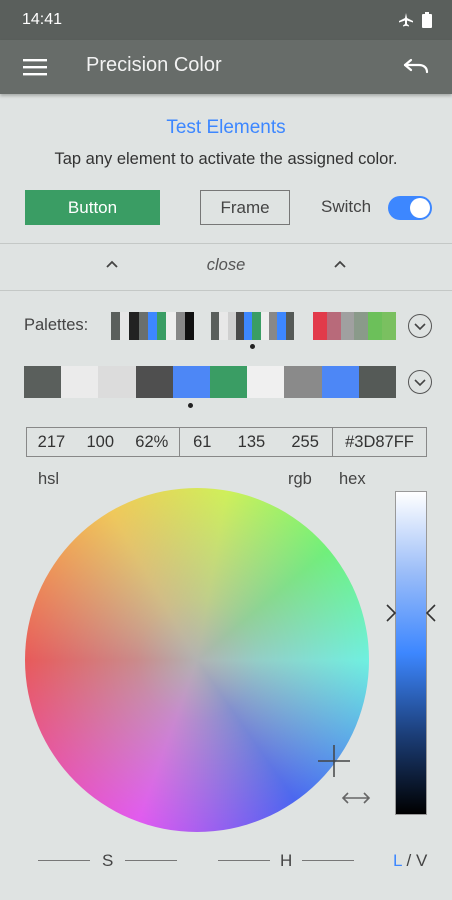 The height and width of the screenshot is (900, 452). Describe the element at coordinates (226, 67) in the screenshot. I see `app-bar: Precision Color` at that location.